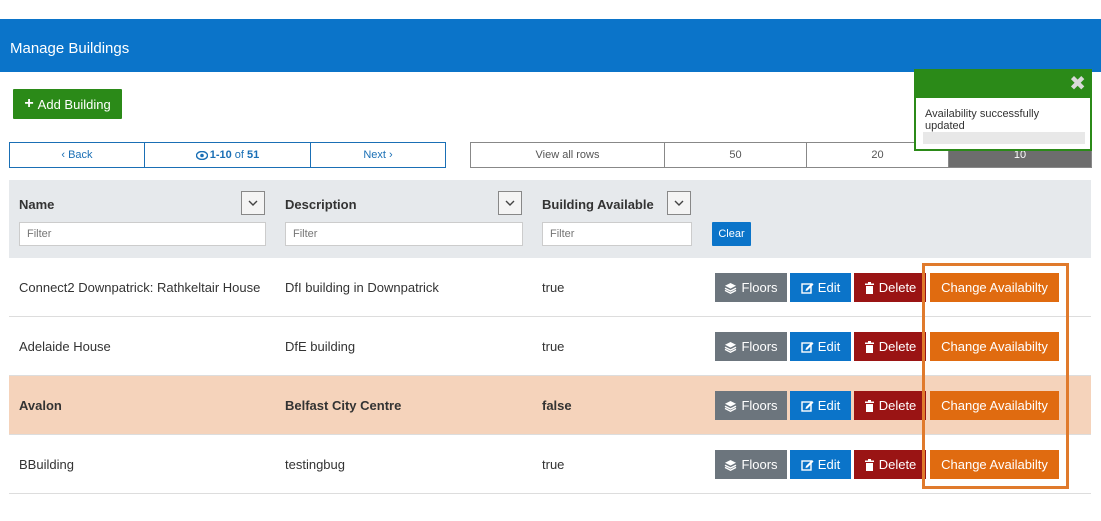 This screenshot has height=521, width=1101. Describe the element at coordinates (63, 155) in the screenshot. I see `chevron-left-icon: ‹` at that location.